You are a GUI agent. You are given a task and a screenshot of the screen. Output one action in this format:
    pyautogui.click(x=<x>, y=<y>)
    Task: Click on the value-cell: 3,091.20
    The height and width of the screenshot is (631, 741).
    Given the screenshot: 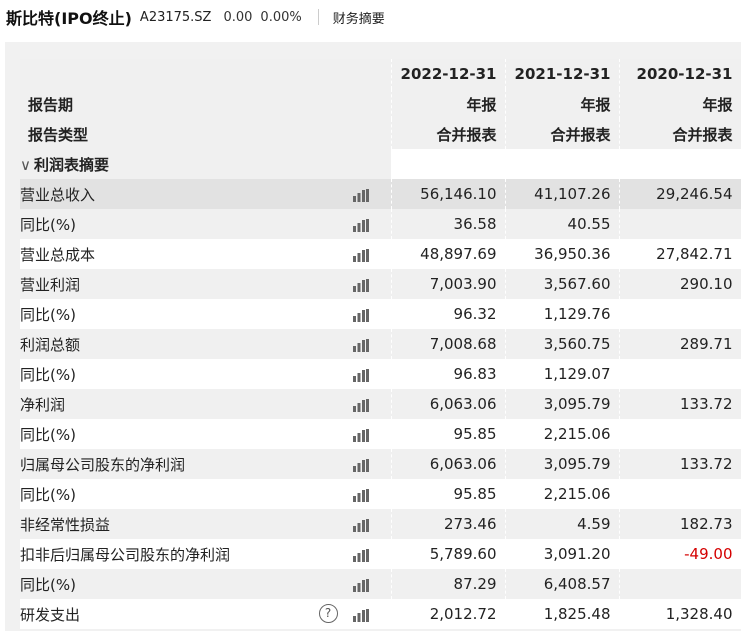 What is the action you would take?
    pyautogui.click(x=562, y=554)
    